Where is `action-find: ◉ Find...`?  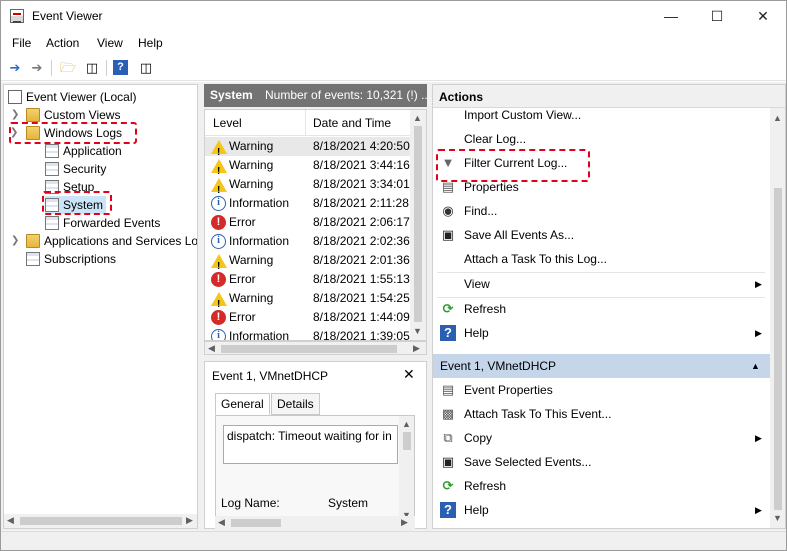 action-find: ◉ Find... is located at coordinates (601, 211).